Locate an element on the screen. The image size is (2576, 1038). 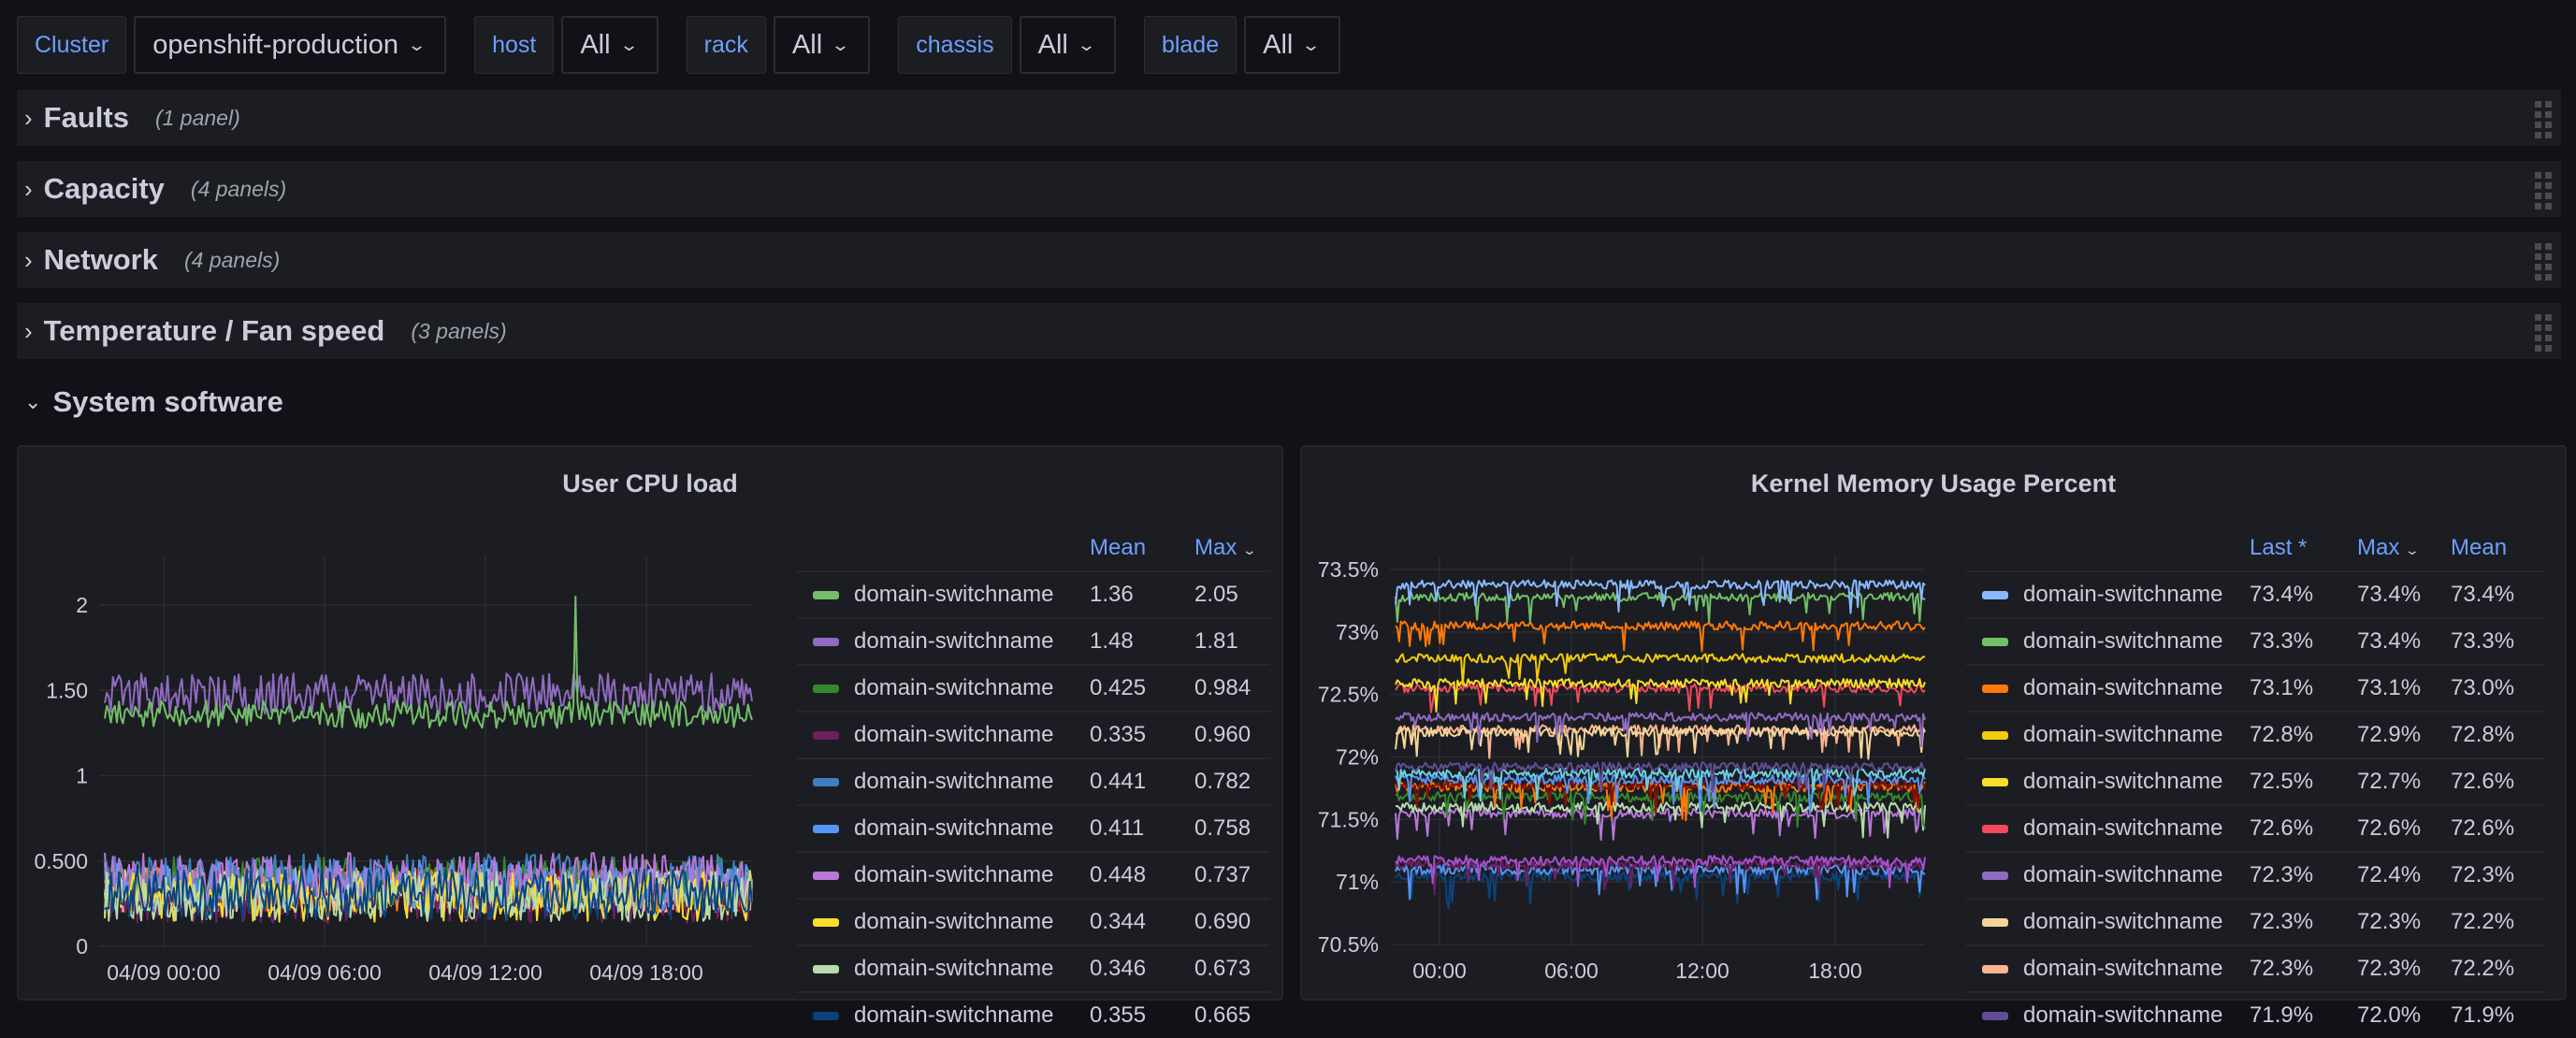
legend-value-mean: 72.6% is located at coordinates (2497, 828).